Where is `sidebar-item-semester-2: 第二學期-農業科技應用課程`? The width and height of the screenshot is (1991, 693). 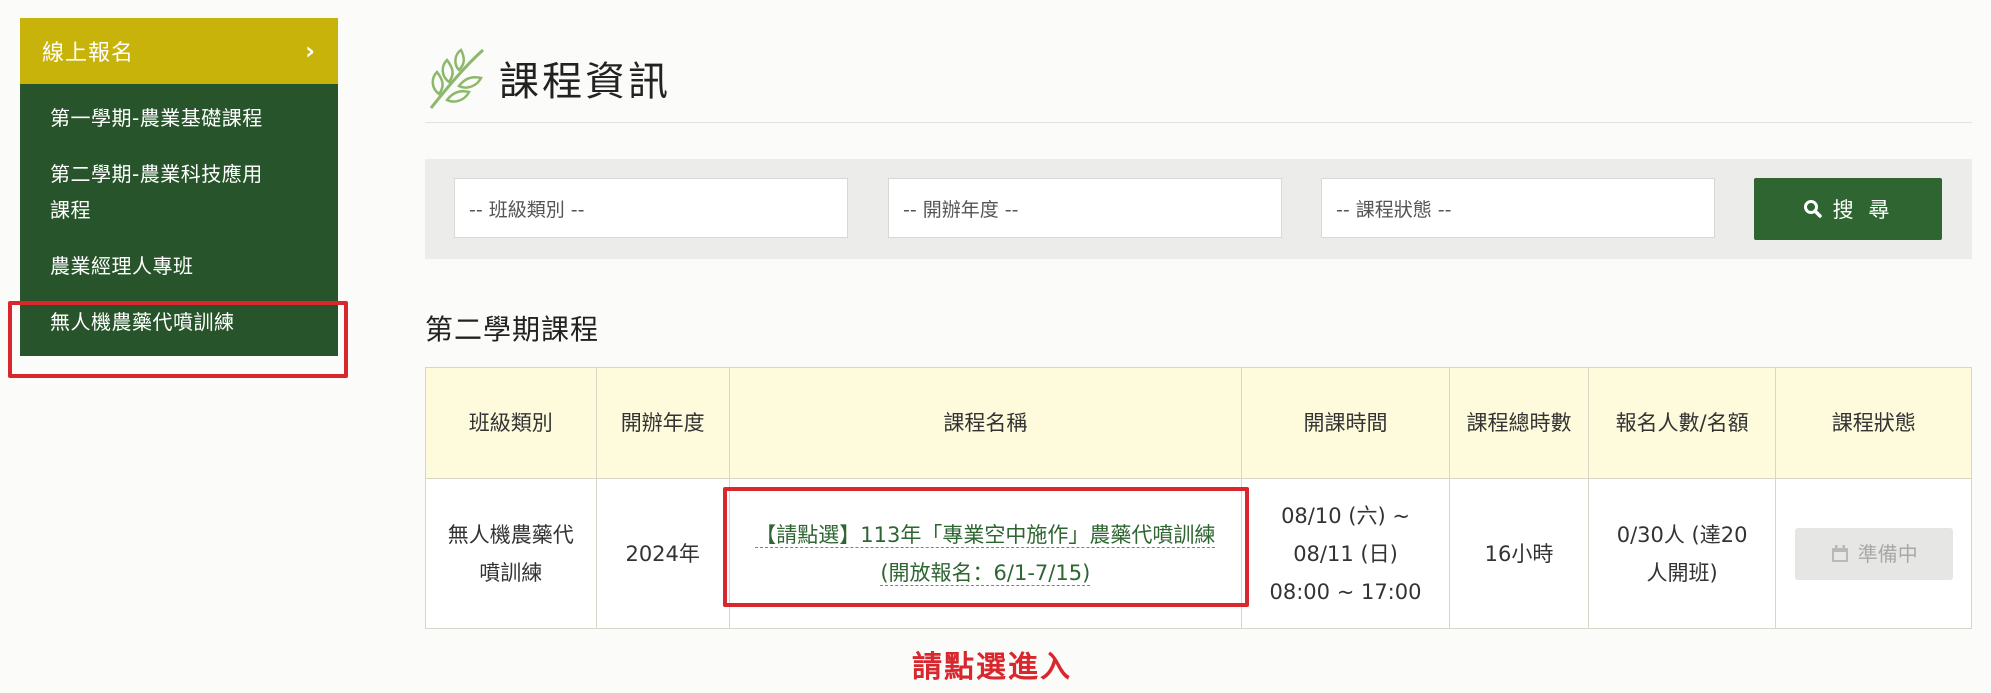 sidebar-item-semester-2: 第二學期-農業科技應用課程 is located at coordinates (165, 192).